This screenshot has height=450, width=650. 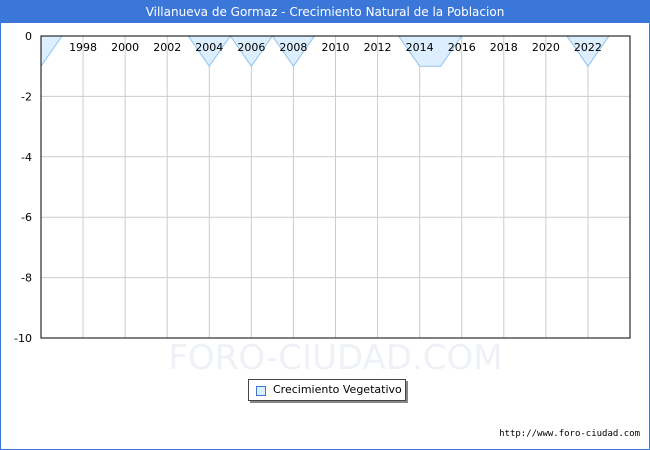 I want to click on watermark-text: FORO-CIUDAD.COM, so click(x=335, y=358).